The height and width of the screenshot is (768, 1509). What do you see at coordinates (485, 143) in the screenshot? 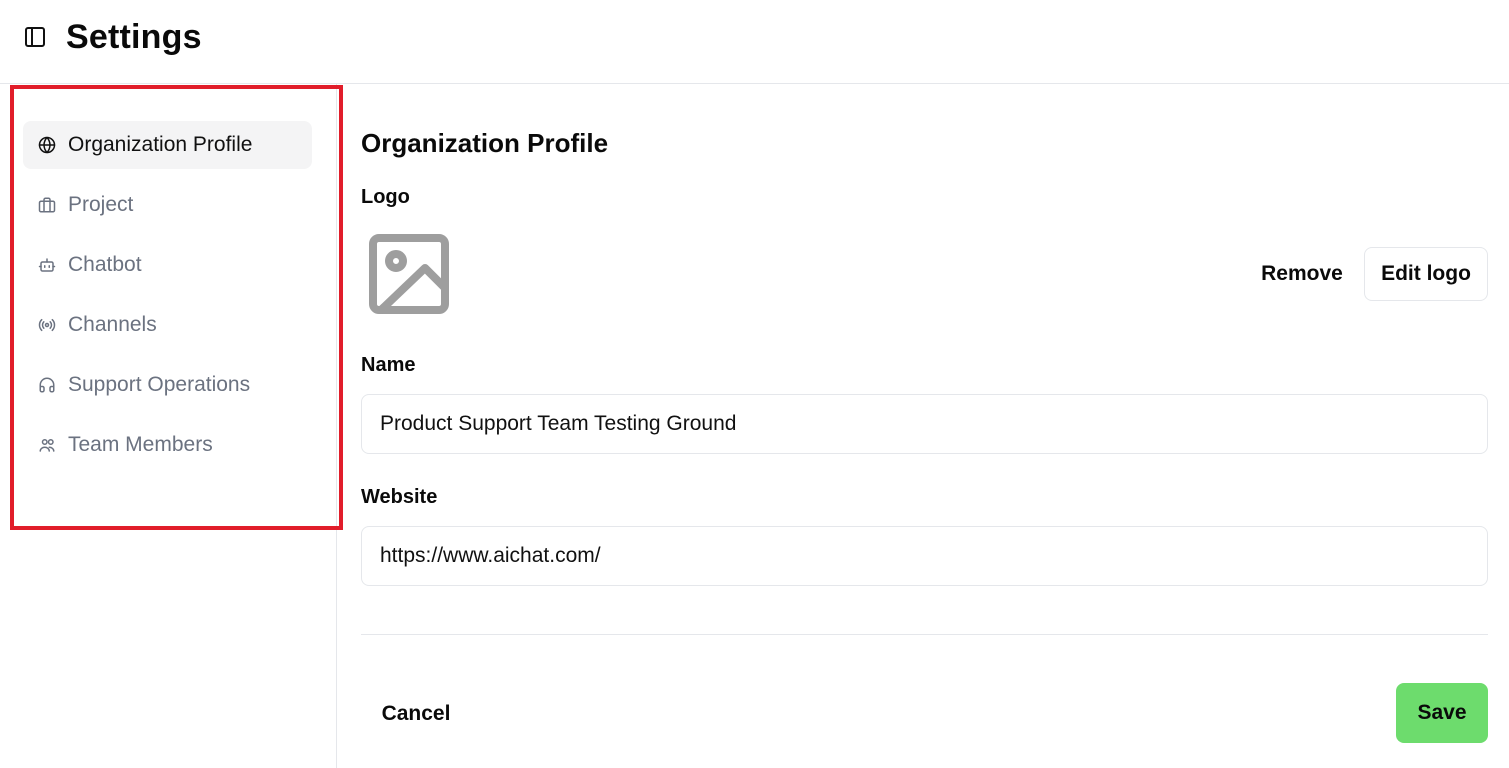
I see `section-title: Organization Profile` at bounding box center [485, 143].